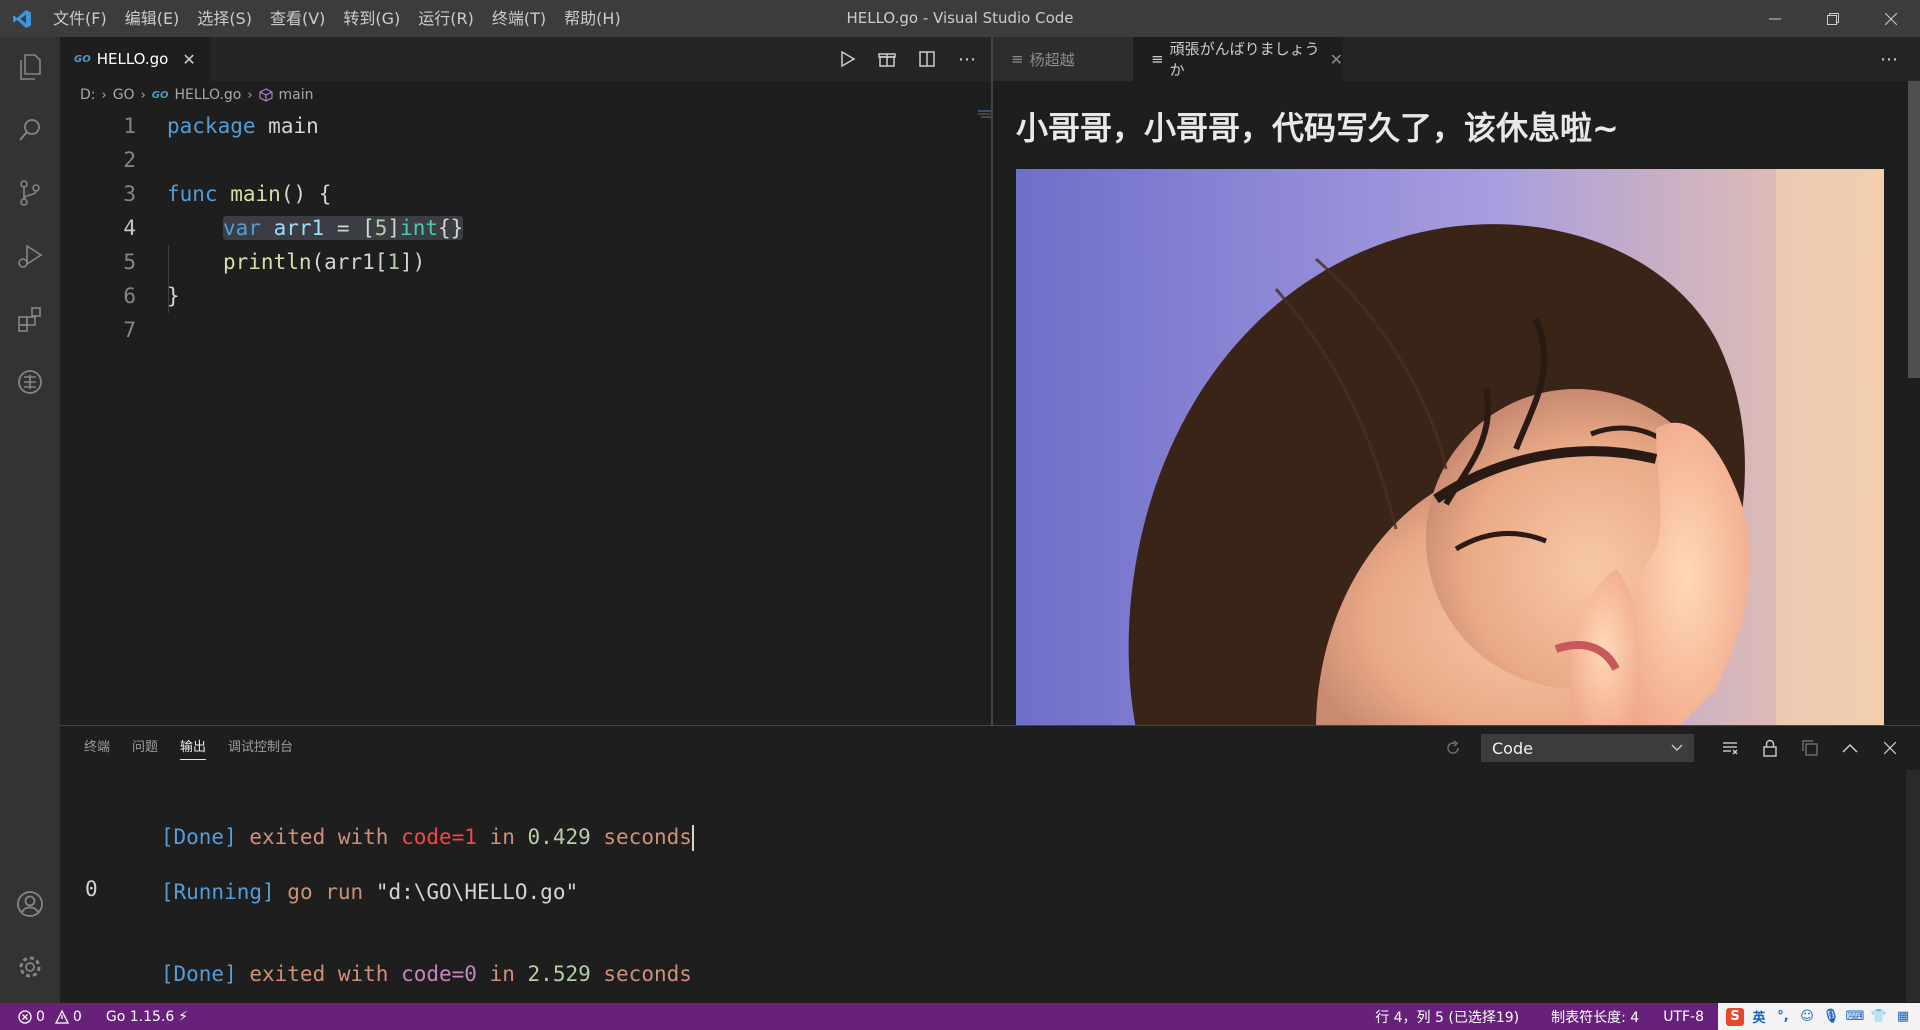  Describe the element at coordinates (124, 95) in the screenshot. I see `breadcrumb-folder: GO` at that location.